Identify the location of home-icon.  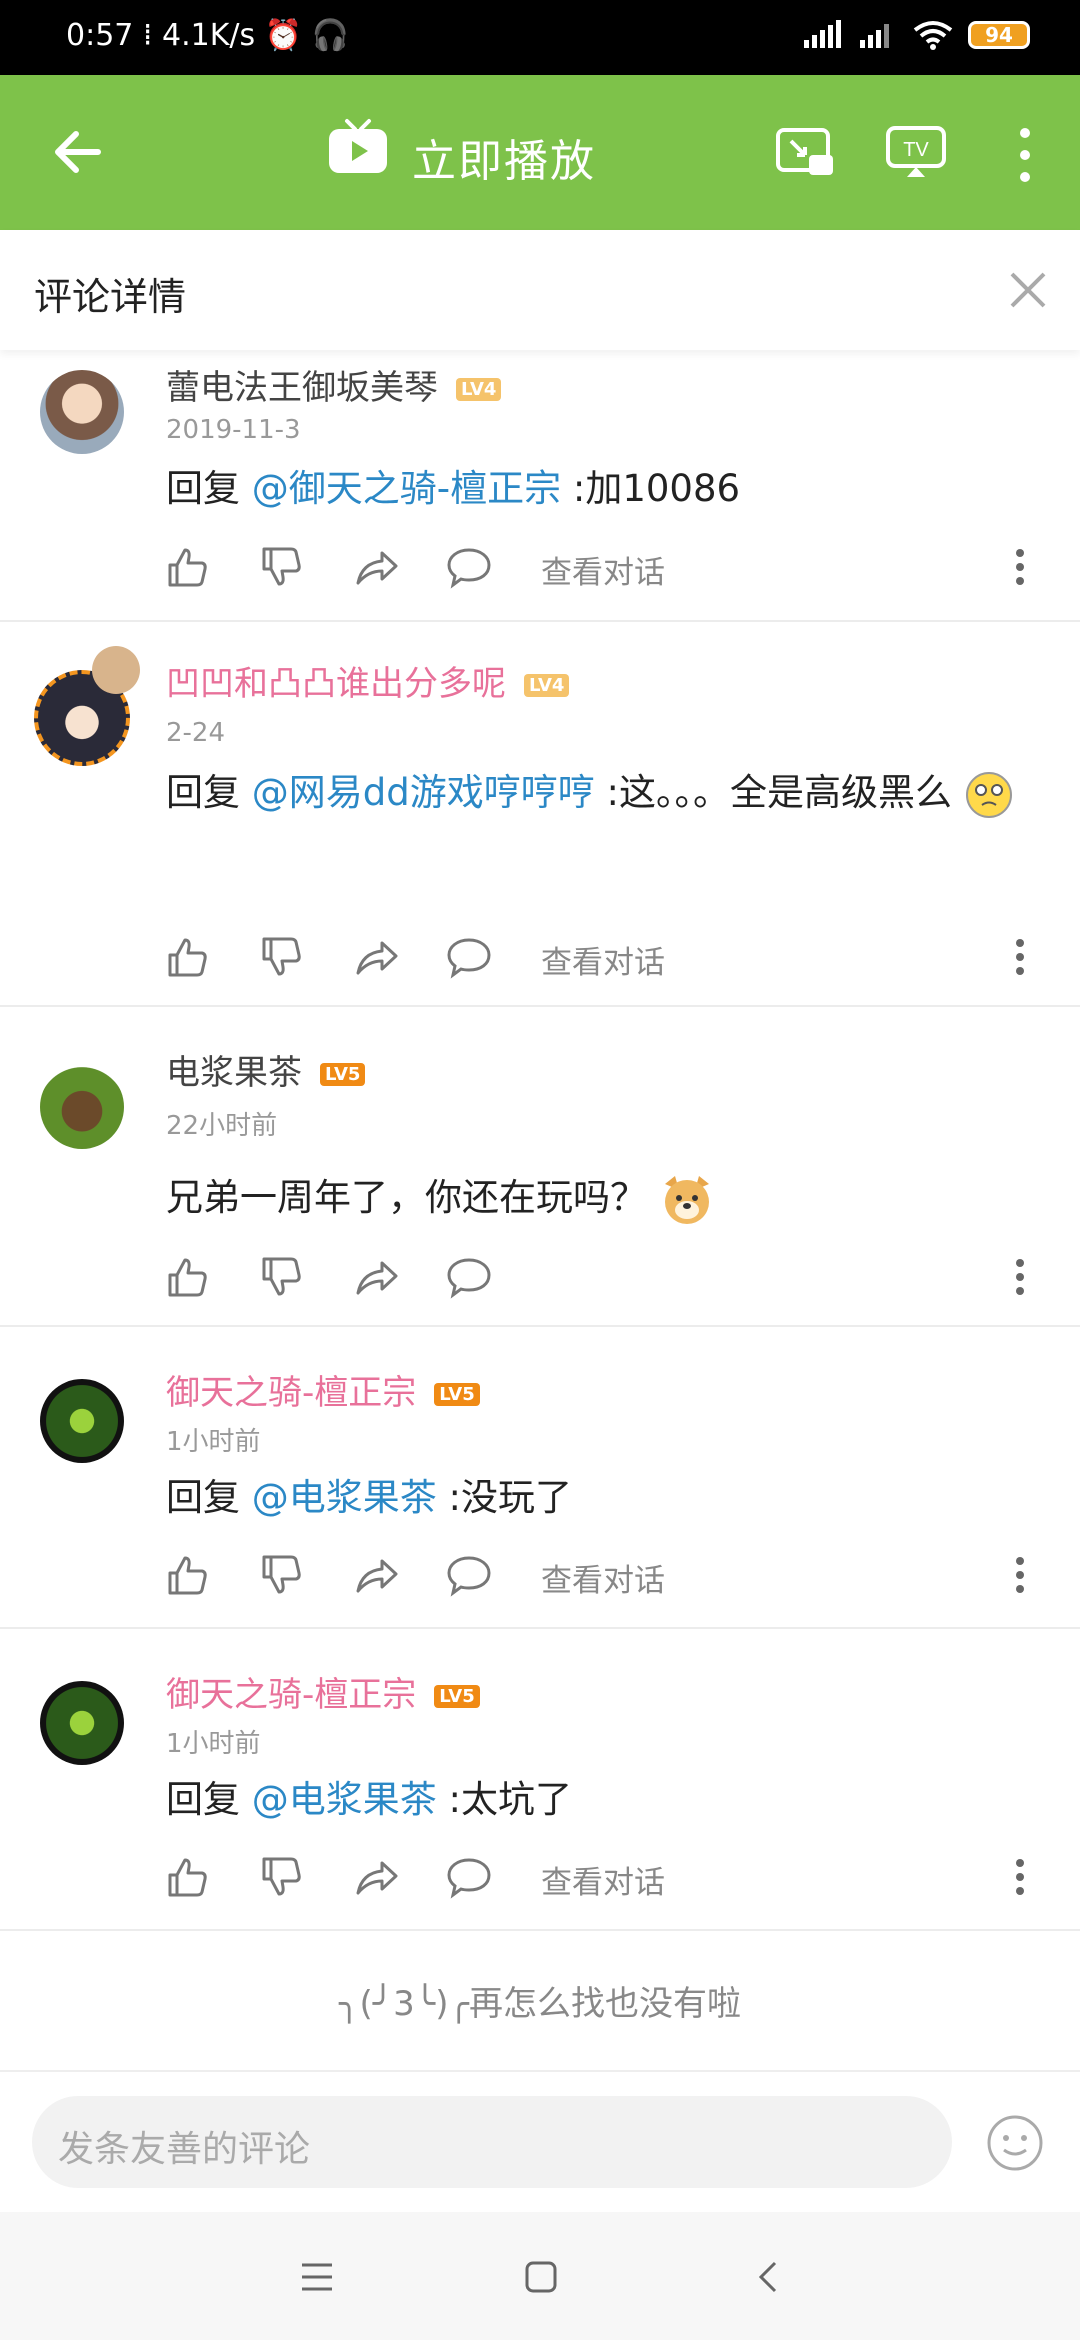
(541, 2277).